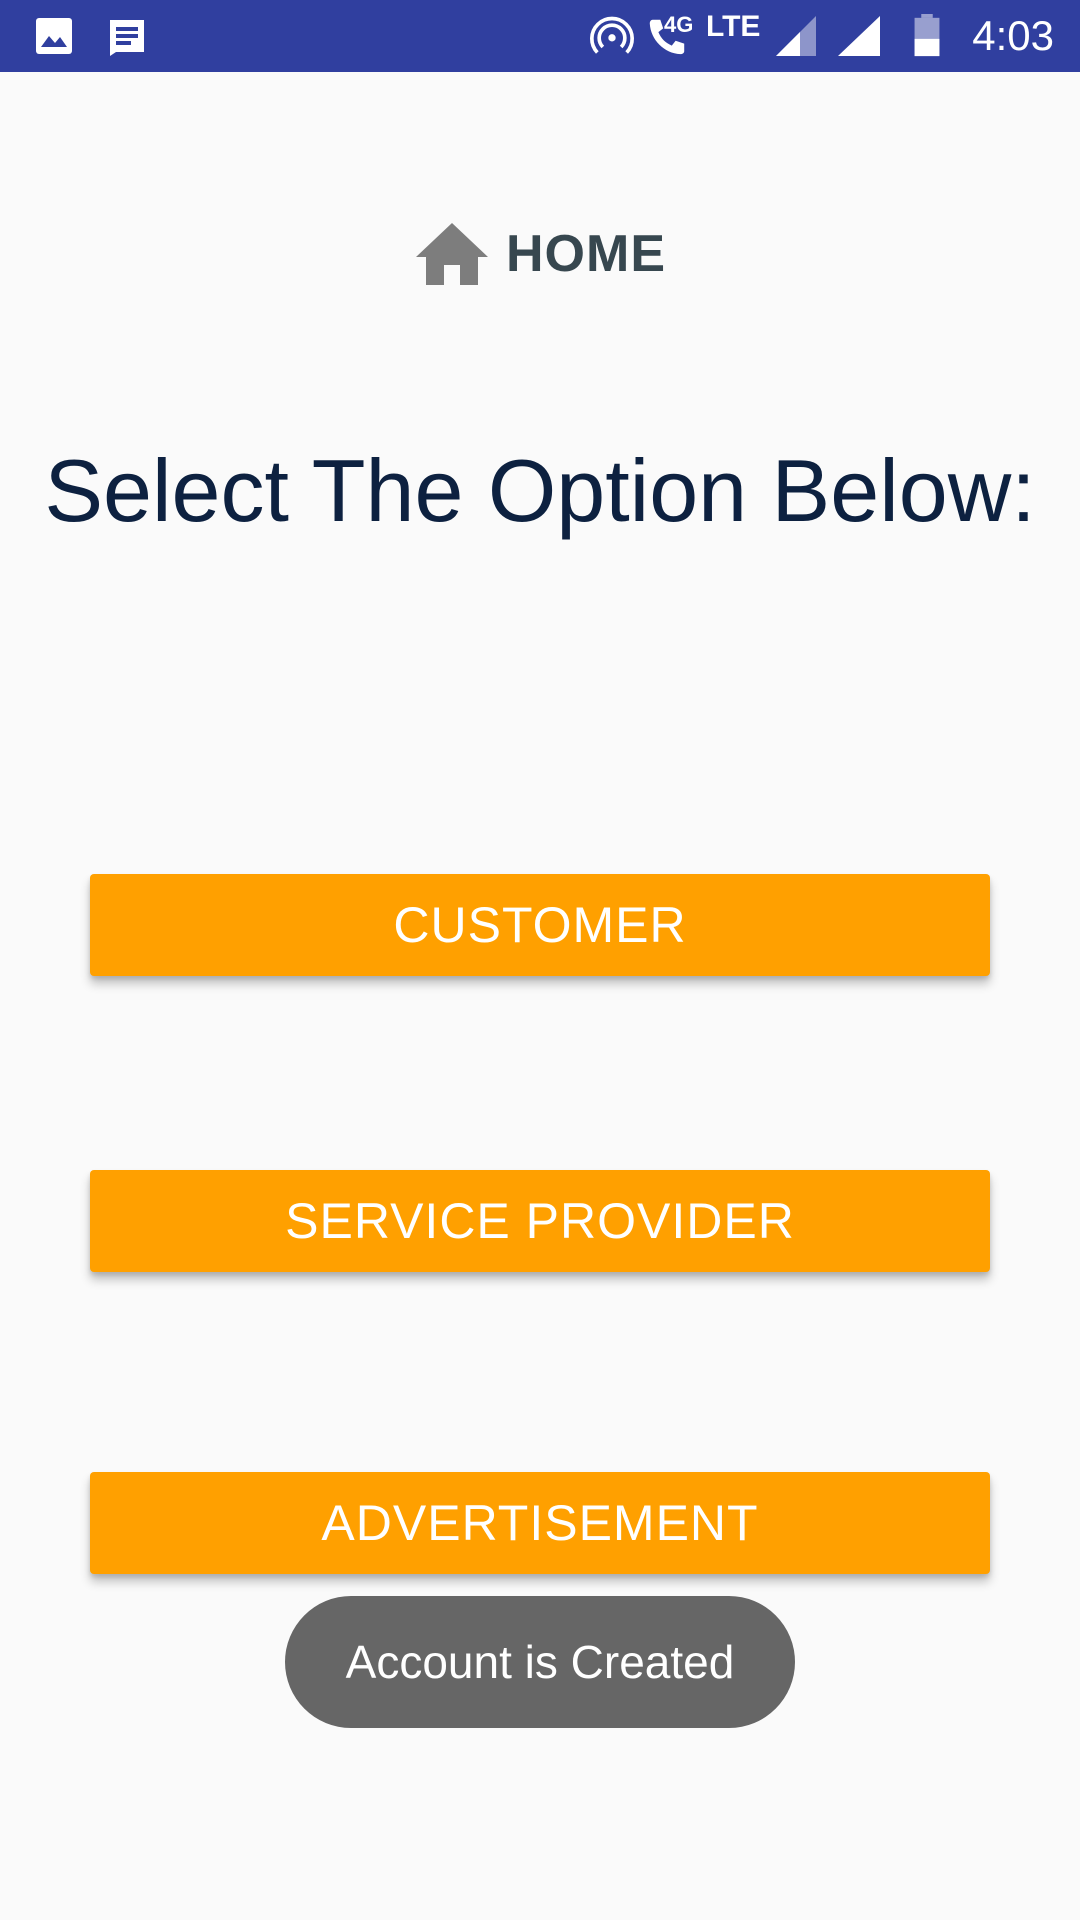  Describe the element at coordinates (540, 1221) in the screenshot. I see `service-provider-button: SERVICE PROVIDER` at that location.